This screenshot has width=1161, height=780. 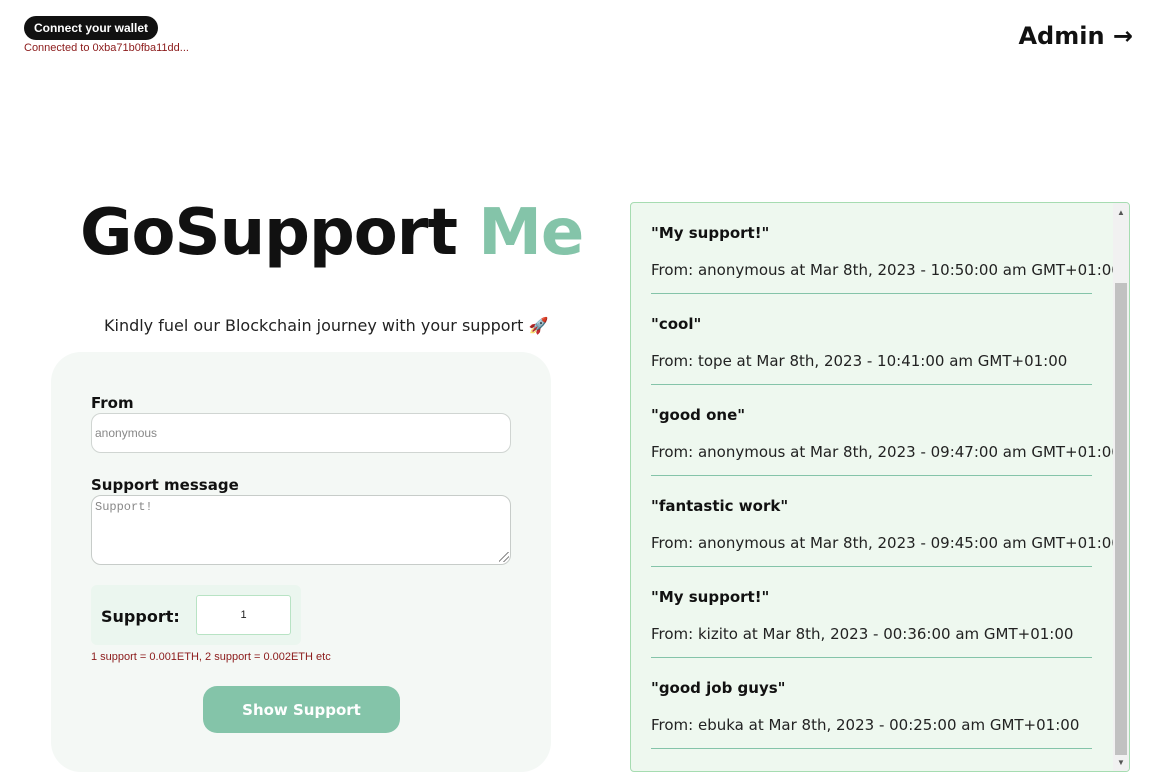 I want to click on resize-handle-icon, so click(x=504, y=557).